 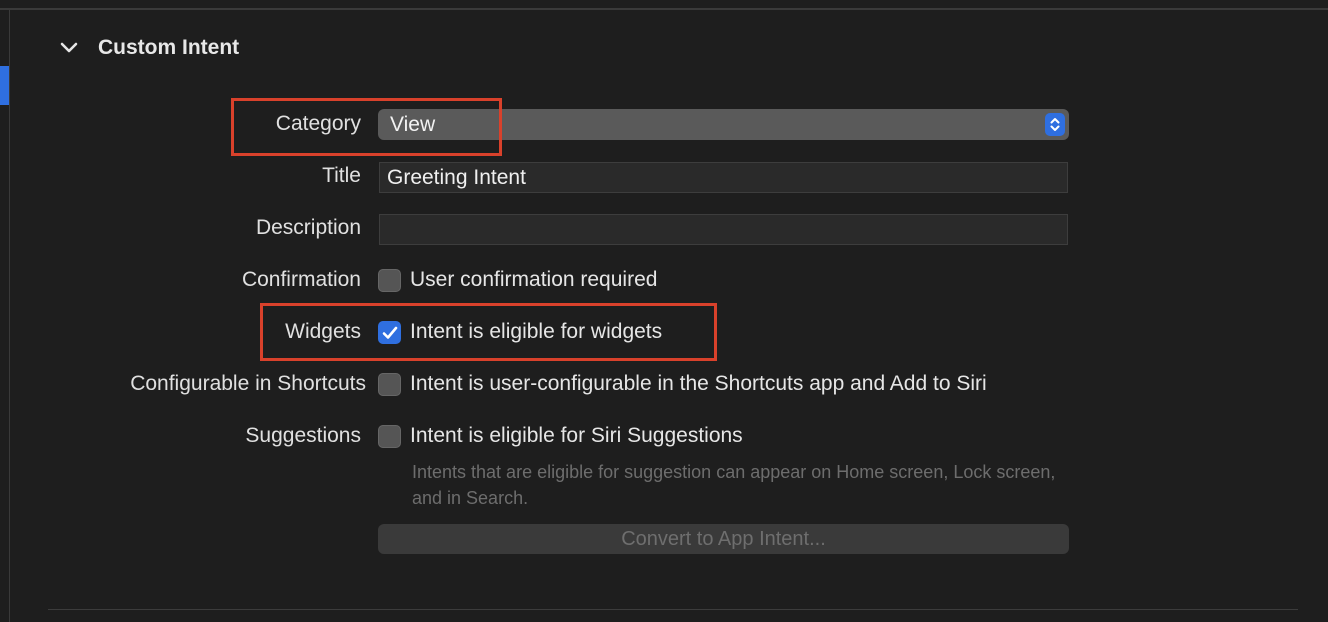 What do you see at coordinates (673, 609) in the screenshot?
I see `bottom-divider` at bounding box center [673, 609].